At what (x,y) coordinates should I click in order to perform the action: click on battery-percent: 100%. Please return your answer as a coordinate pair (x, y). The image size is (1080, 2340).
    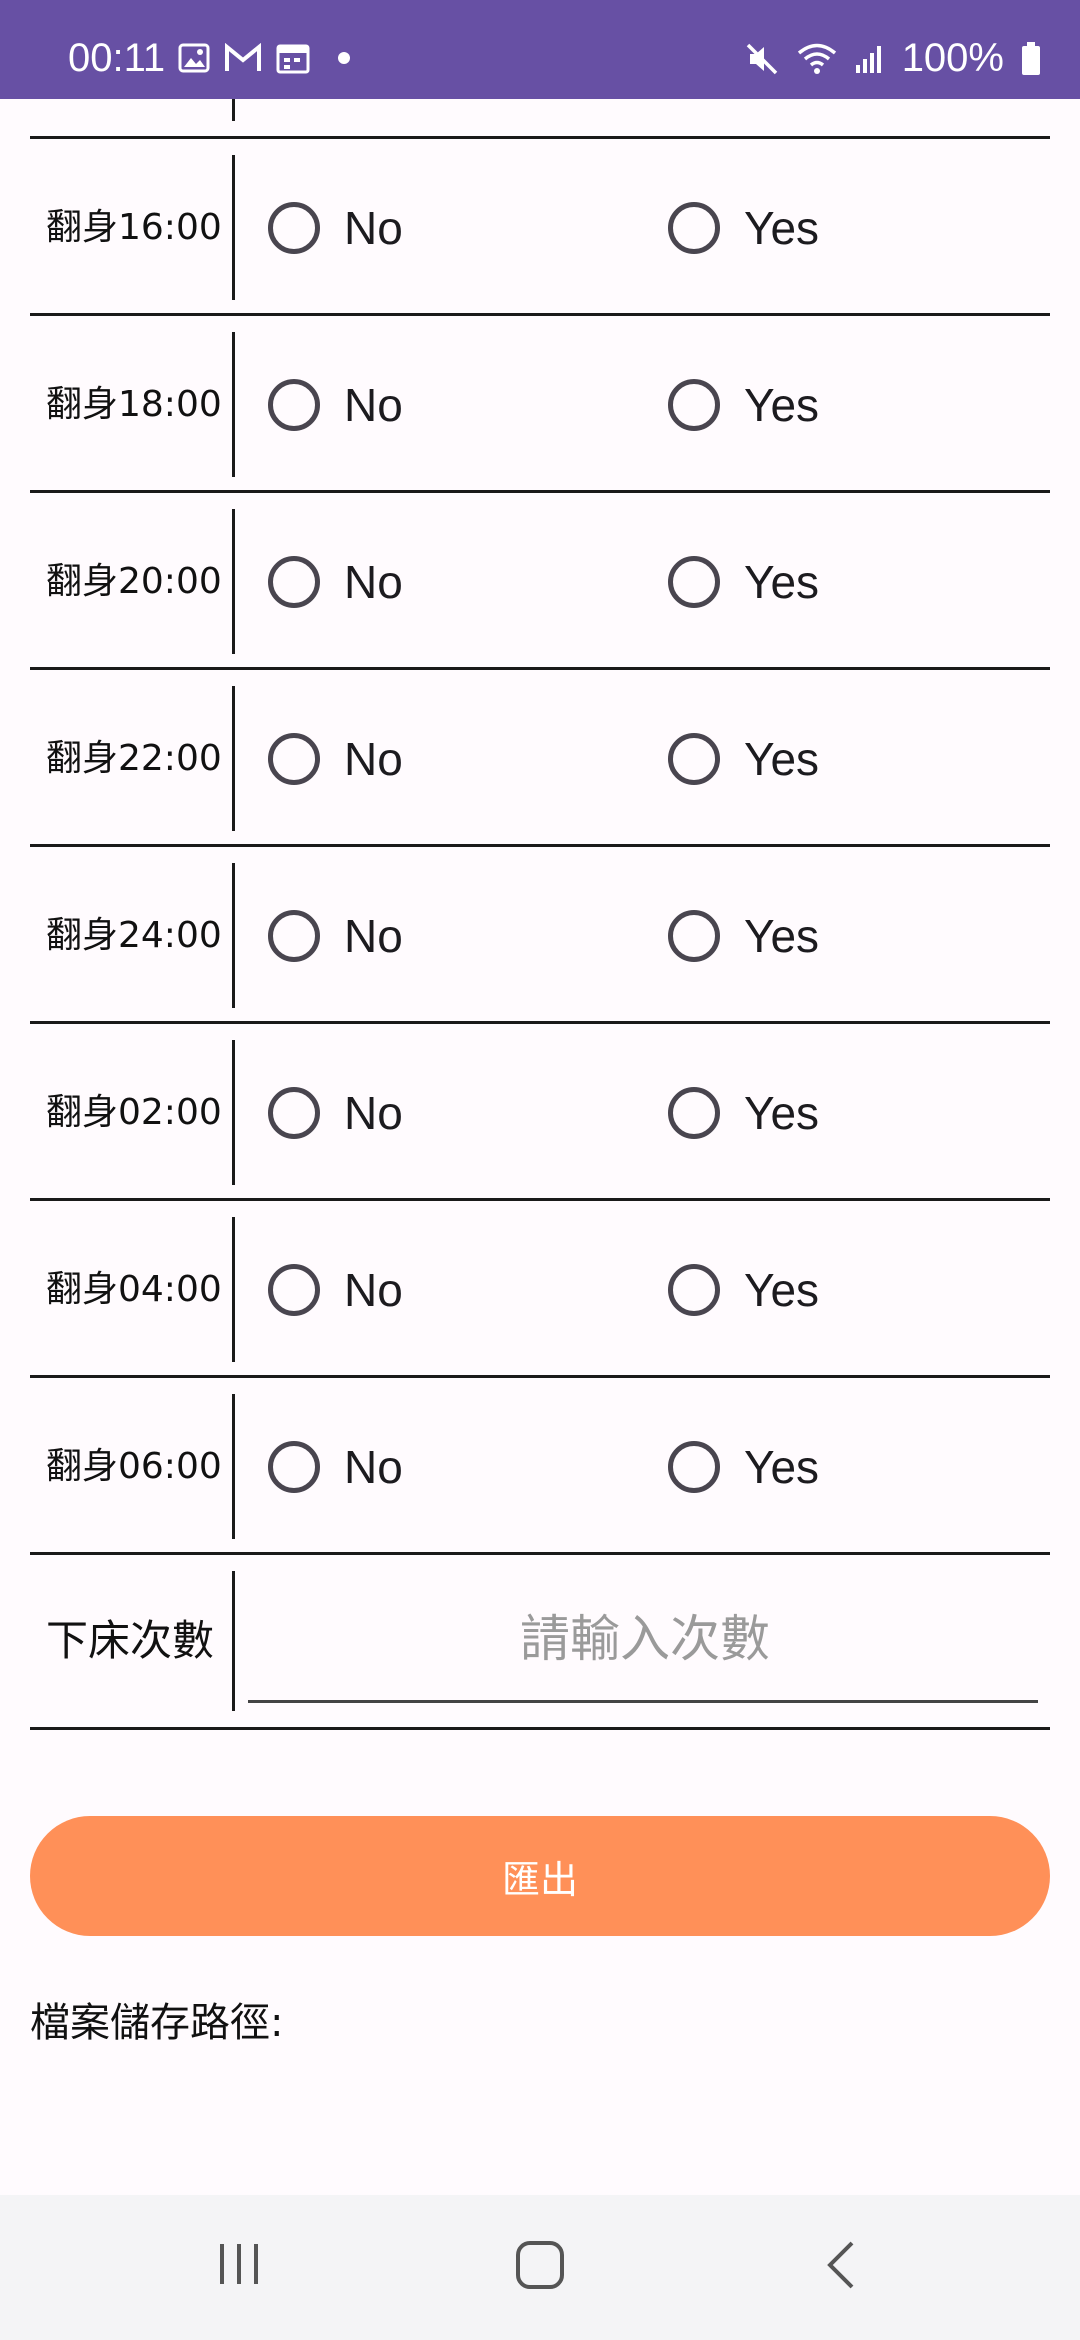
    Looking at the image, I should click on (952, 58).